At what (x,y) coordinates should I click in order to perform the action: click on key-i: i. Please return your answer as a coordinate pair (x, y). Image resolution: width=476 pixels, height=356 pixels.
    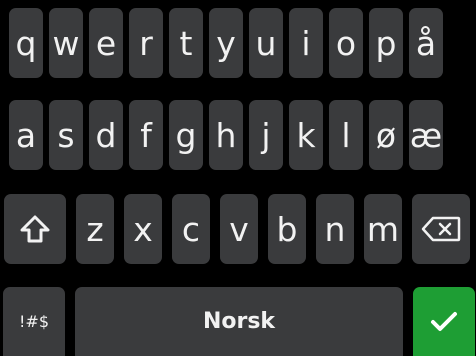
    Looking at the image, I should click on (306, 43).